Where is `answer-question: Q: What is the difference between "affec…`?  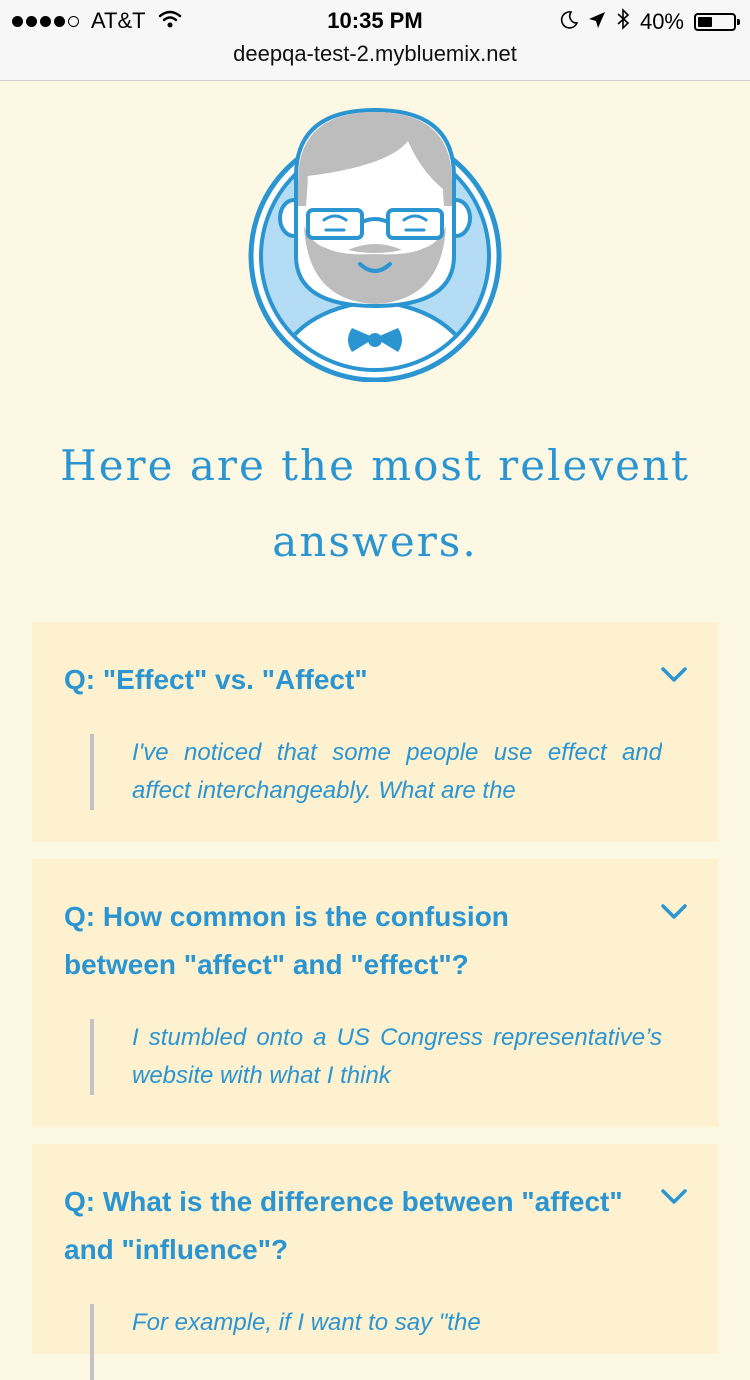
answer-question: Q: What is the difference between "affec… is located at coordinates (344, 1226).